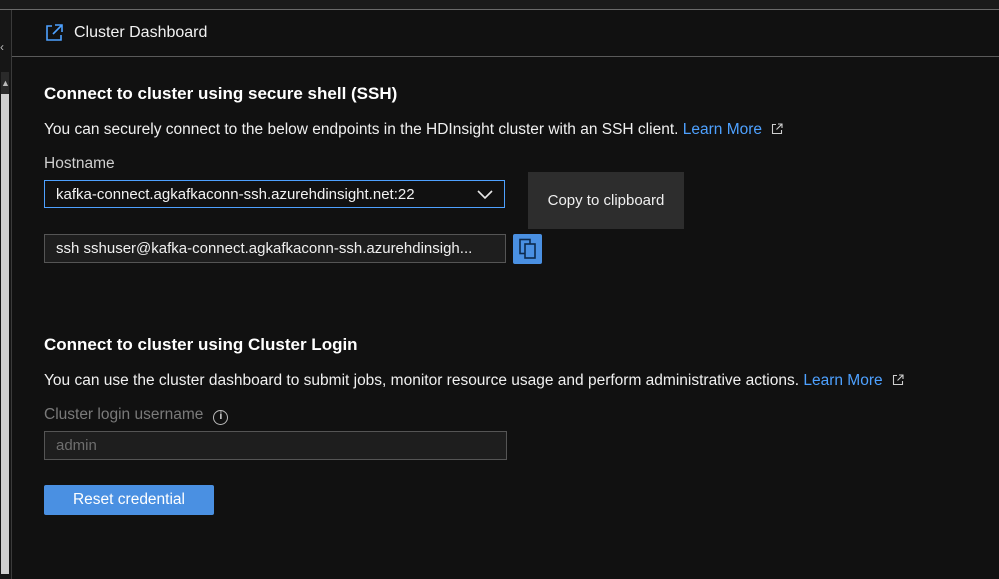  What do you see at coordinates (129, 500) in the screenshot?
I see `reset-credential-button: Reset credential` at bounding box center [129, 500].